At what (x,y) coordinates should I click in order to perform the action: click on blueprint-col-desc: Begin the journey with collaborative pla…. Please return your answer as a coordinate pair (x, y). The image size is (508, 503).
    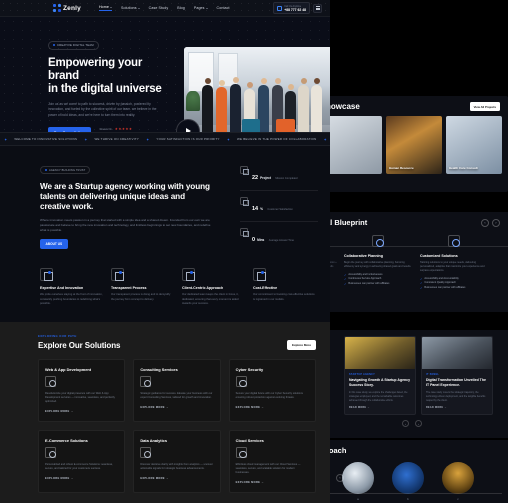
    Looking at the image, I should click on (378, 264).